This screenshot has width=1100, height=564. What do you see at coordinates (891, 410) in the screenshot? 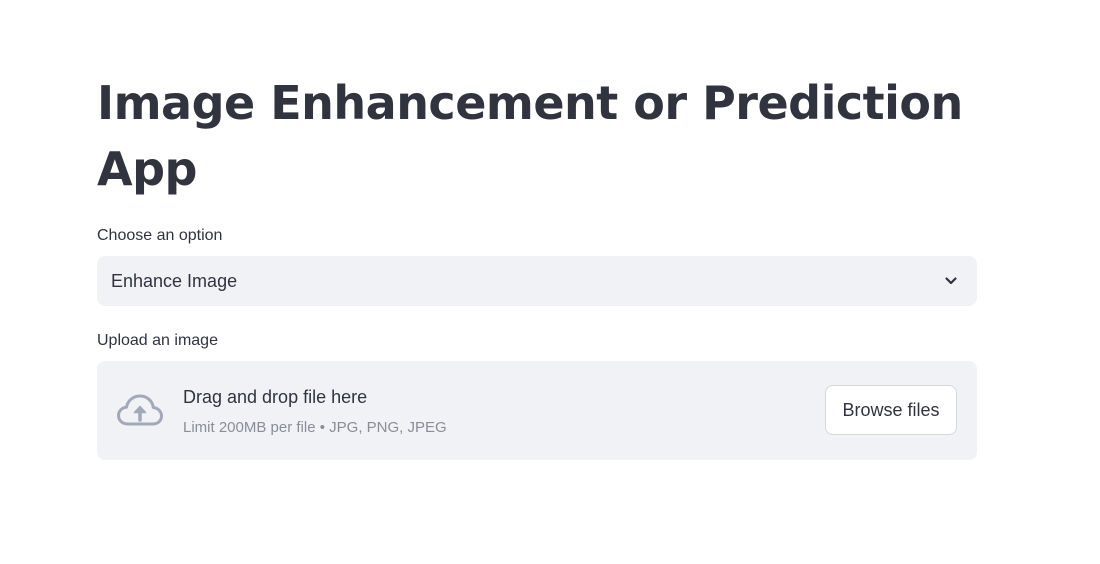
I see `browse-files-button: Browse files` at bounding box center [891, 410].